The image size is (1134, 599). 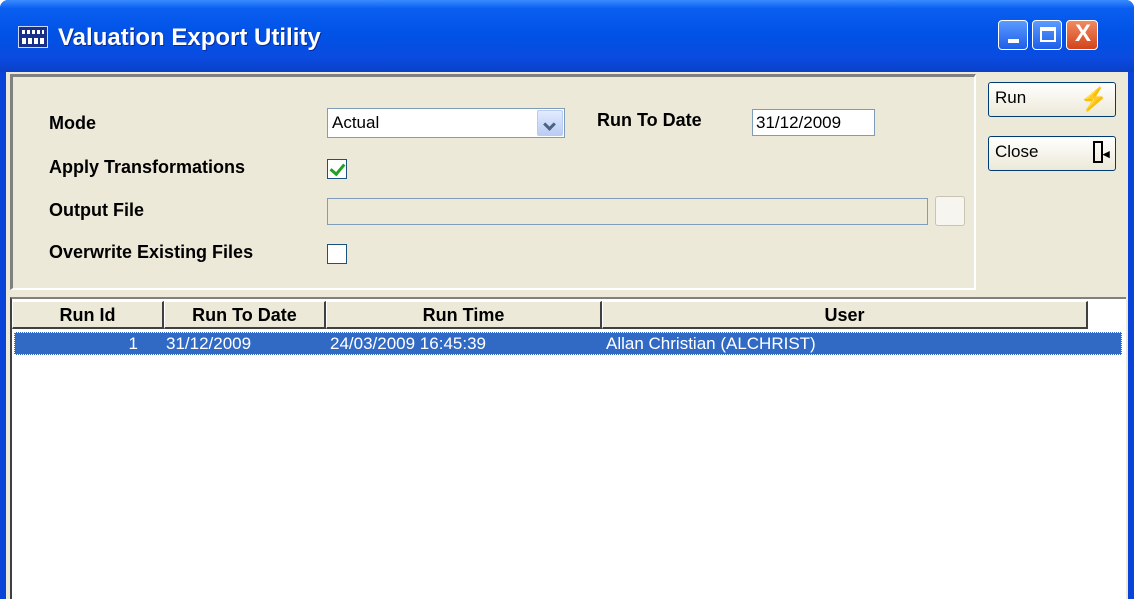 I want to click on cell-run-to-date: 31/12/2009, so click(x=209, y=343).